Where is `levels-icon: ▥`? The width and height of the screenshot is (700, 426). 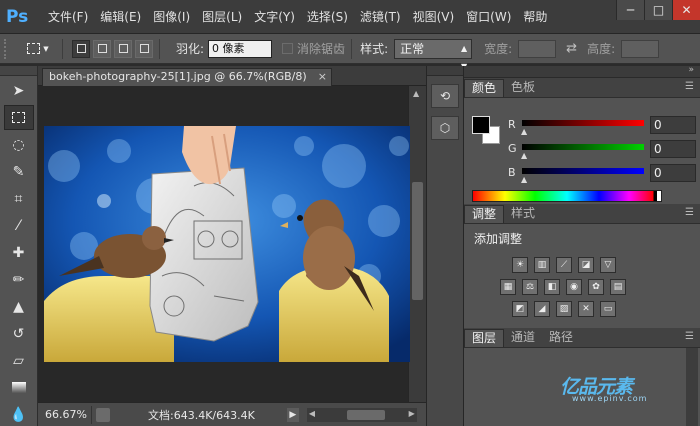 levels-icon: ▥ is located at coordinates (542, 265).